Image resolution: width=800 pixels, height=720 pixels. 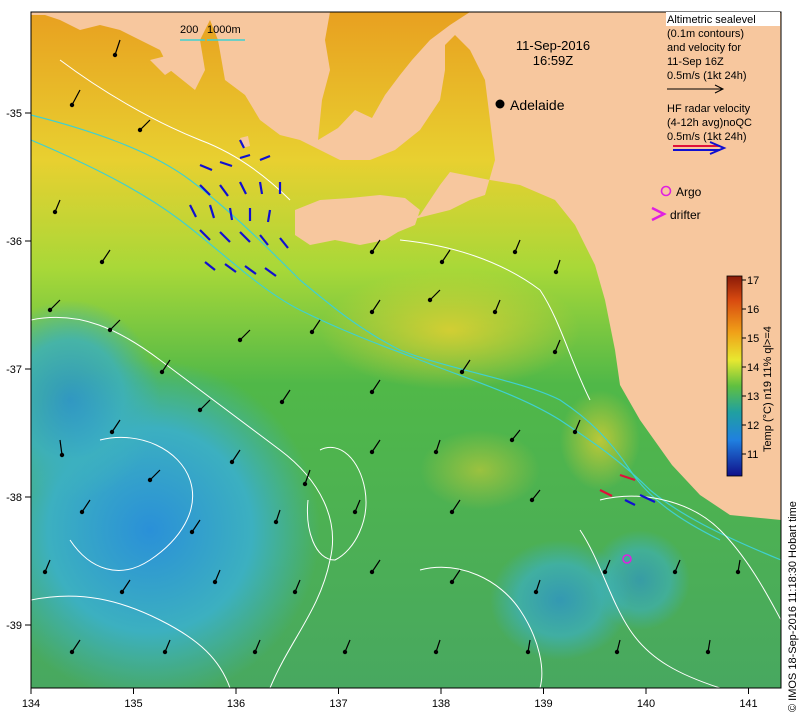 What do you see at coordinates (704, 48) in the screenshot?
I see `altimetry-legend-line: and velocity for` at bounding box center [704, 48].